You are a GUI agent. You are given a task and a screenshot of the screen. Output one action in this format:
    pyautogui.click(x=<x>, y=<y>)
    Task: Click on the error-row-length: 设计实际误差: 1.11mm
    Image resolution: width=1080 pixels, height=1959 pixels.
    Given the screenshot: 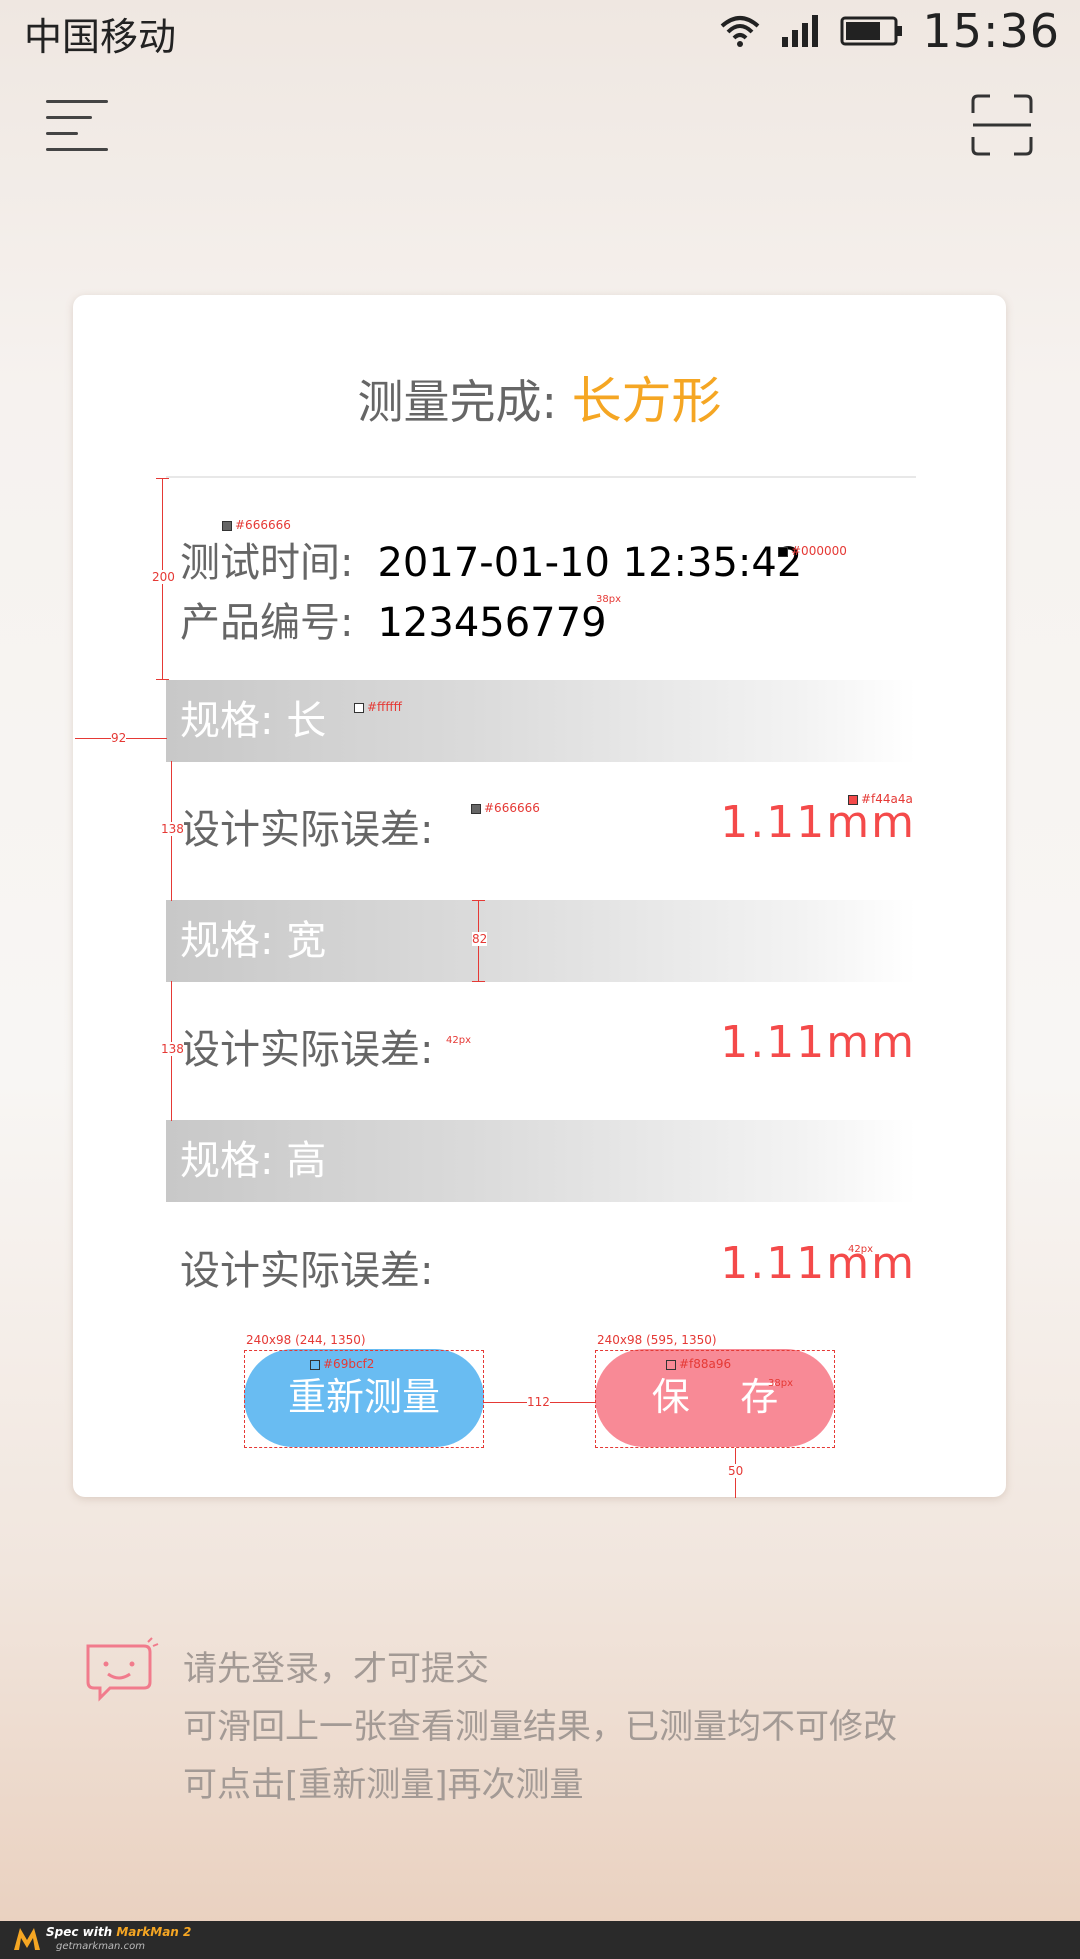 What is the action you would take?
    pyautogui.click(x=548, y=827)
    